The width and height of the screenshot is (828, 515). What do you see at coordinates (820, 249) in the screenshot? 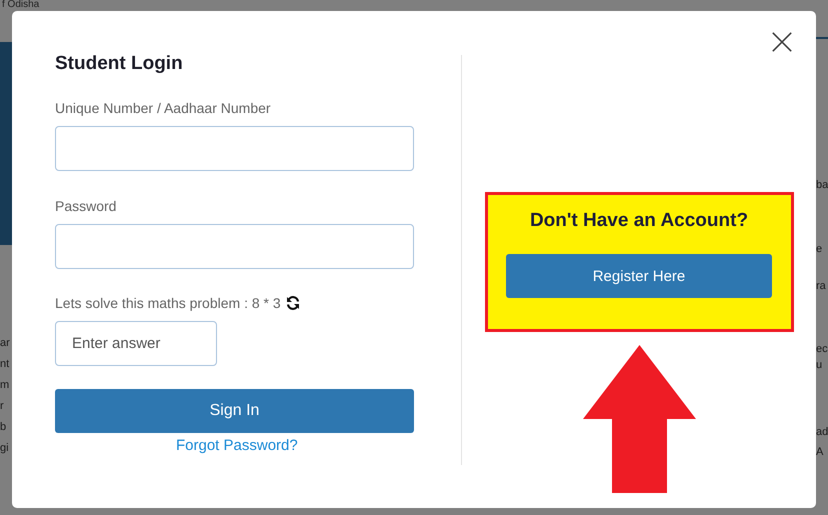
I see `page-text: e` at bounding box center [820, 249].